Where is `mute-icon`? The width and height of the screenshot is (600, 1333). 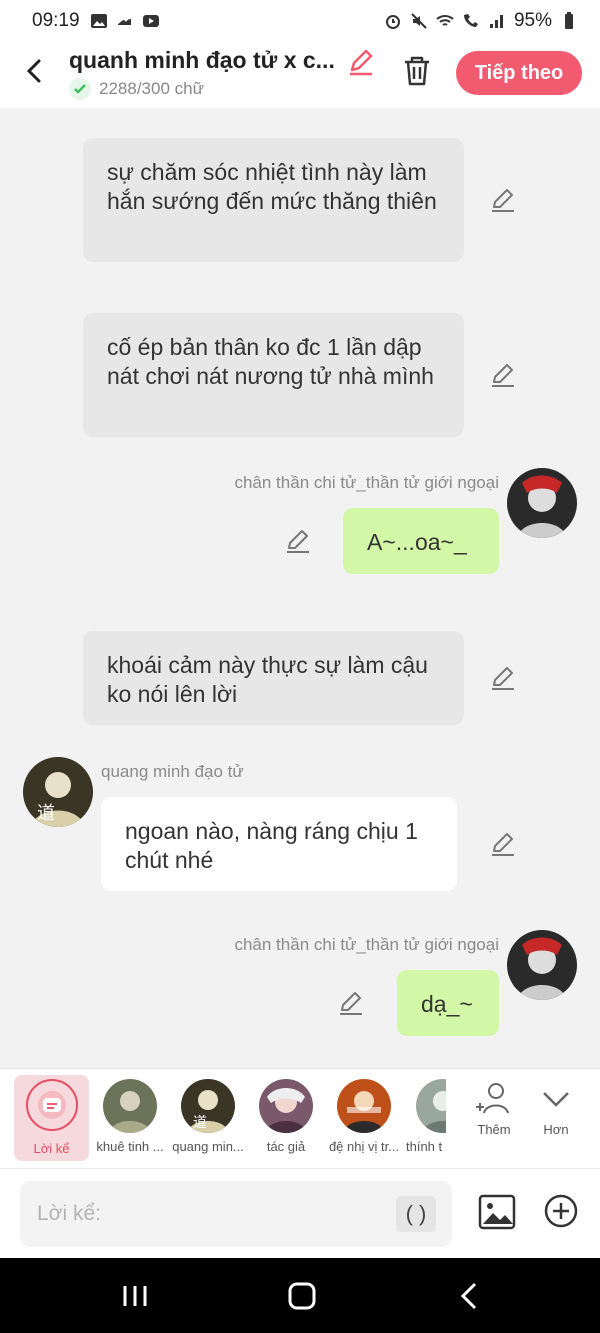
mute-icon is located at coordinates (419, 21).